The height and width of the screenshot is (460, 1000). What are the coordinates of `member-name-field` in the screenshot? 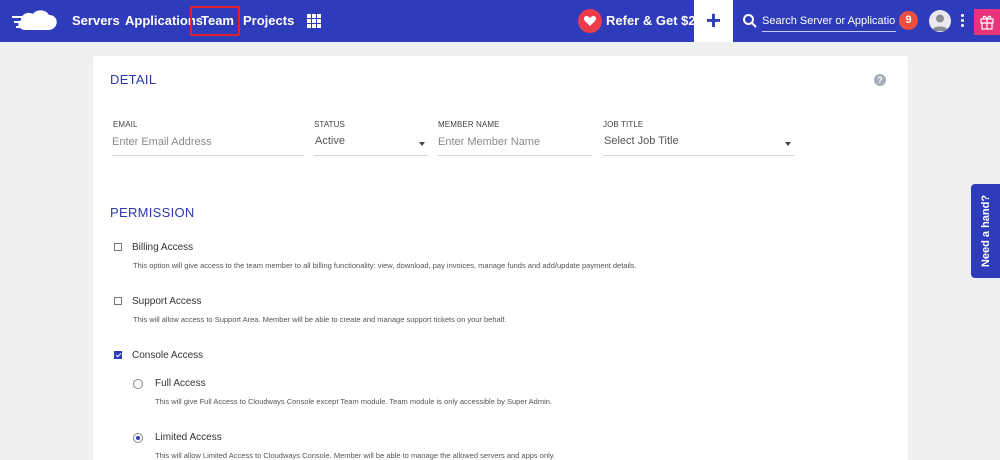 It's located at (515, 142).